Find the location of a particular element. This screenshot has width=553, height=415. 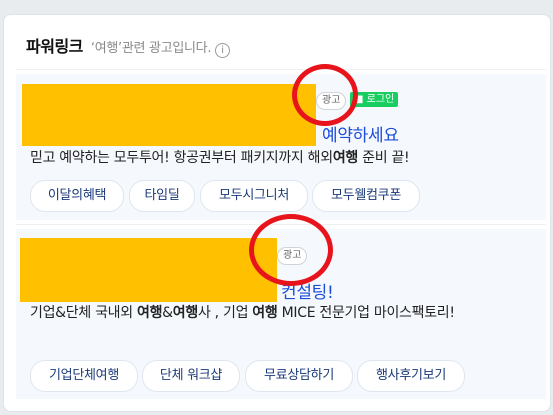

powerlink-header: 파워링크 ‘여행’관련 광고입니다. i is located at coordinates (128, 45).